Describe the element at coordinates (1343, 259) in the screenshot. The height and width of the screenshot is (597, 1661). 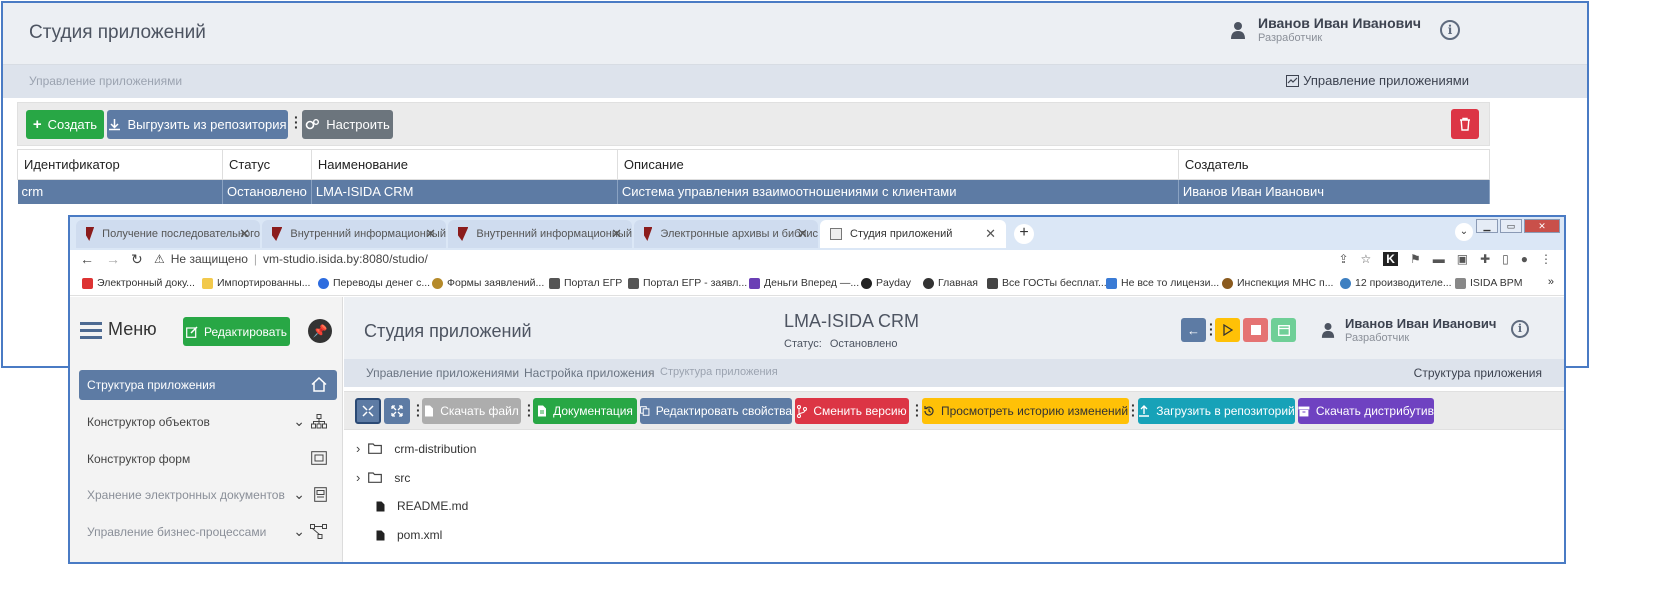
I see `share-icon: ⇪` at that location.